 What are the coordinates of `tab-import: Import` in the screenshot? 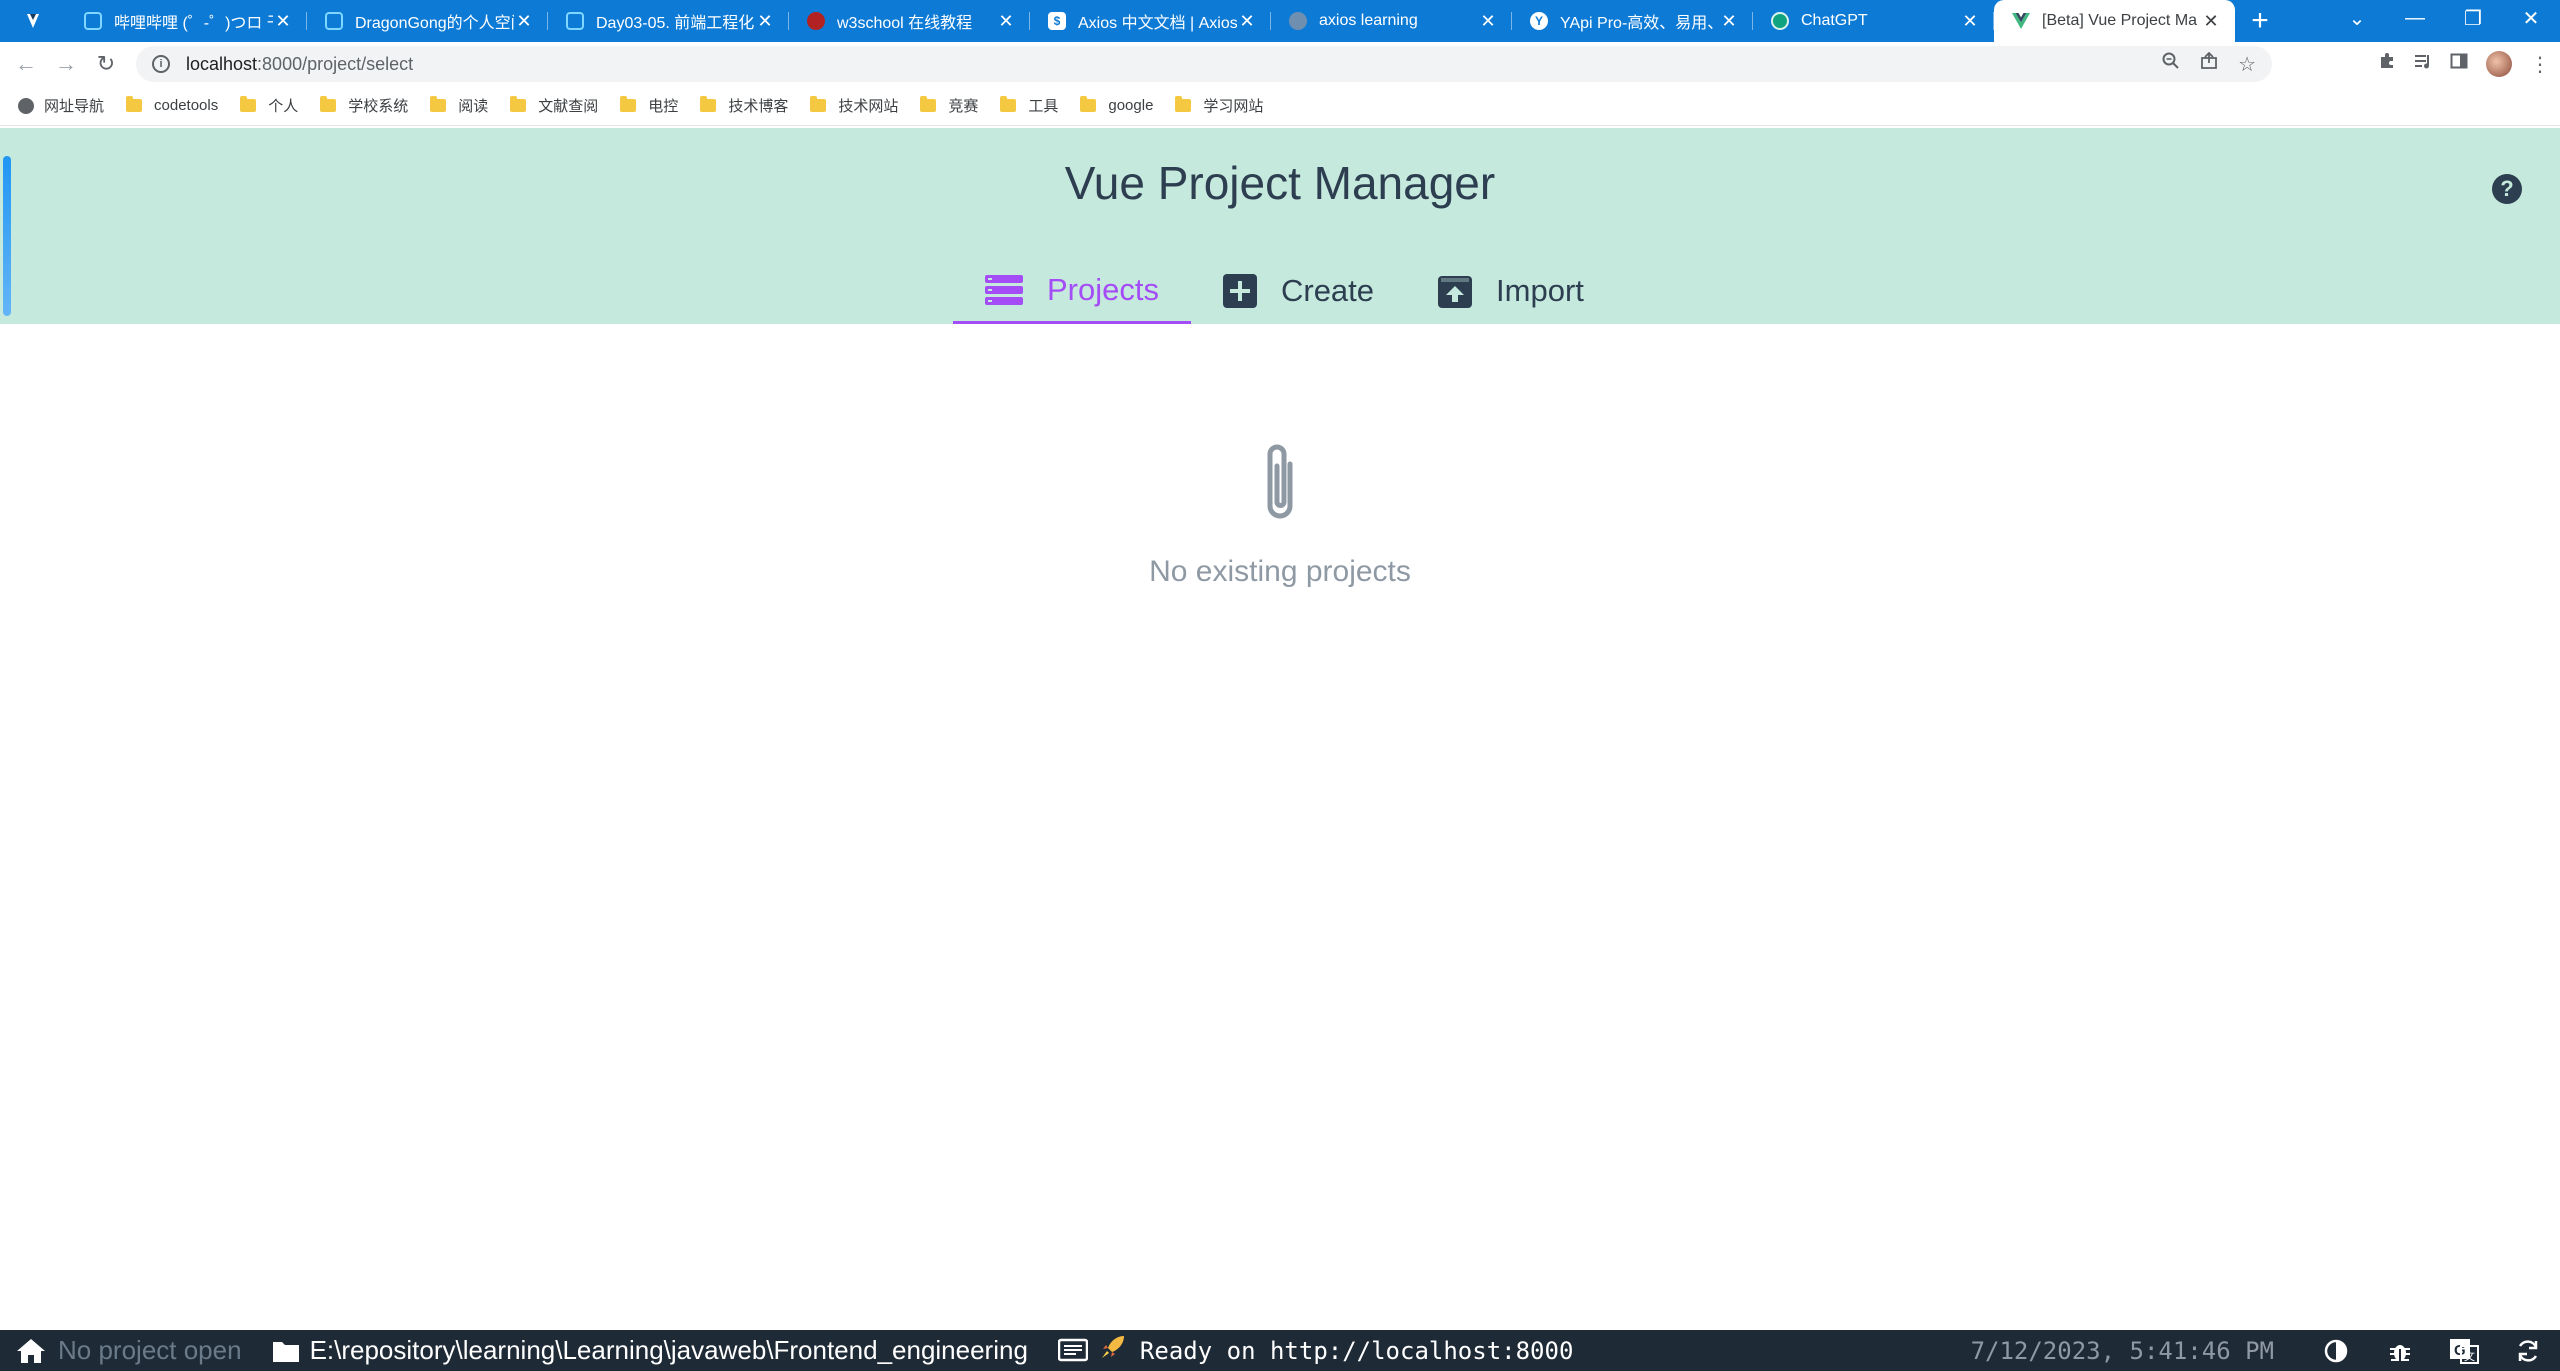 It's located at (1511, 291).